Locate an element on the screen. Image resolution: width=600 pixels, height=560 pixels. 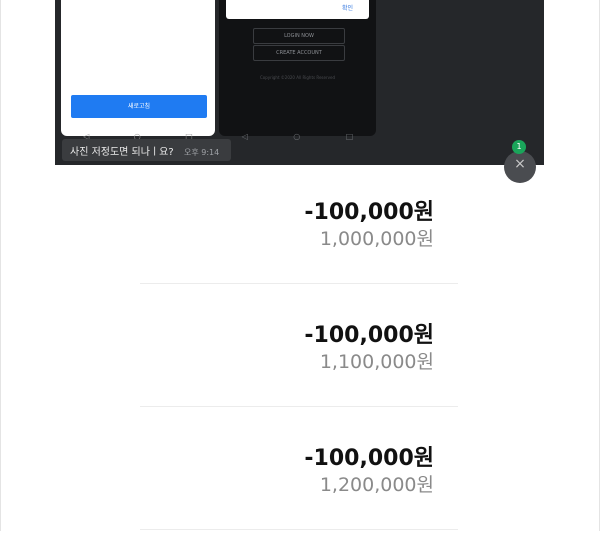
home-icon: ○ is located at coordinates (297, 136).